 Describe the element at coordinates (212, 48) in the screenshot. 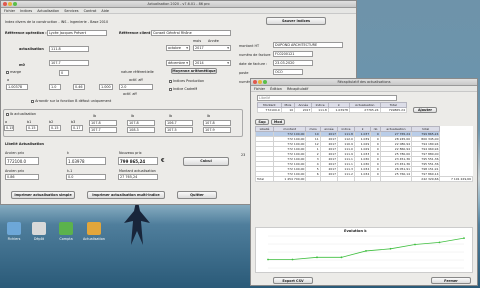

I see `act-annee-select: 2017` at that location.